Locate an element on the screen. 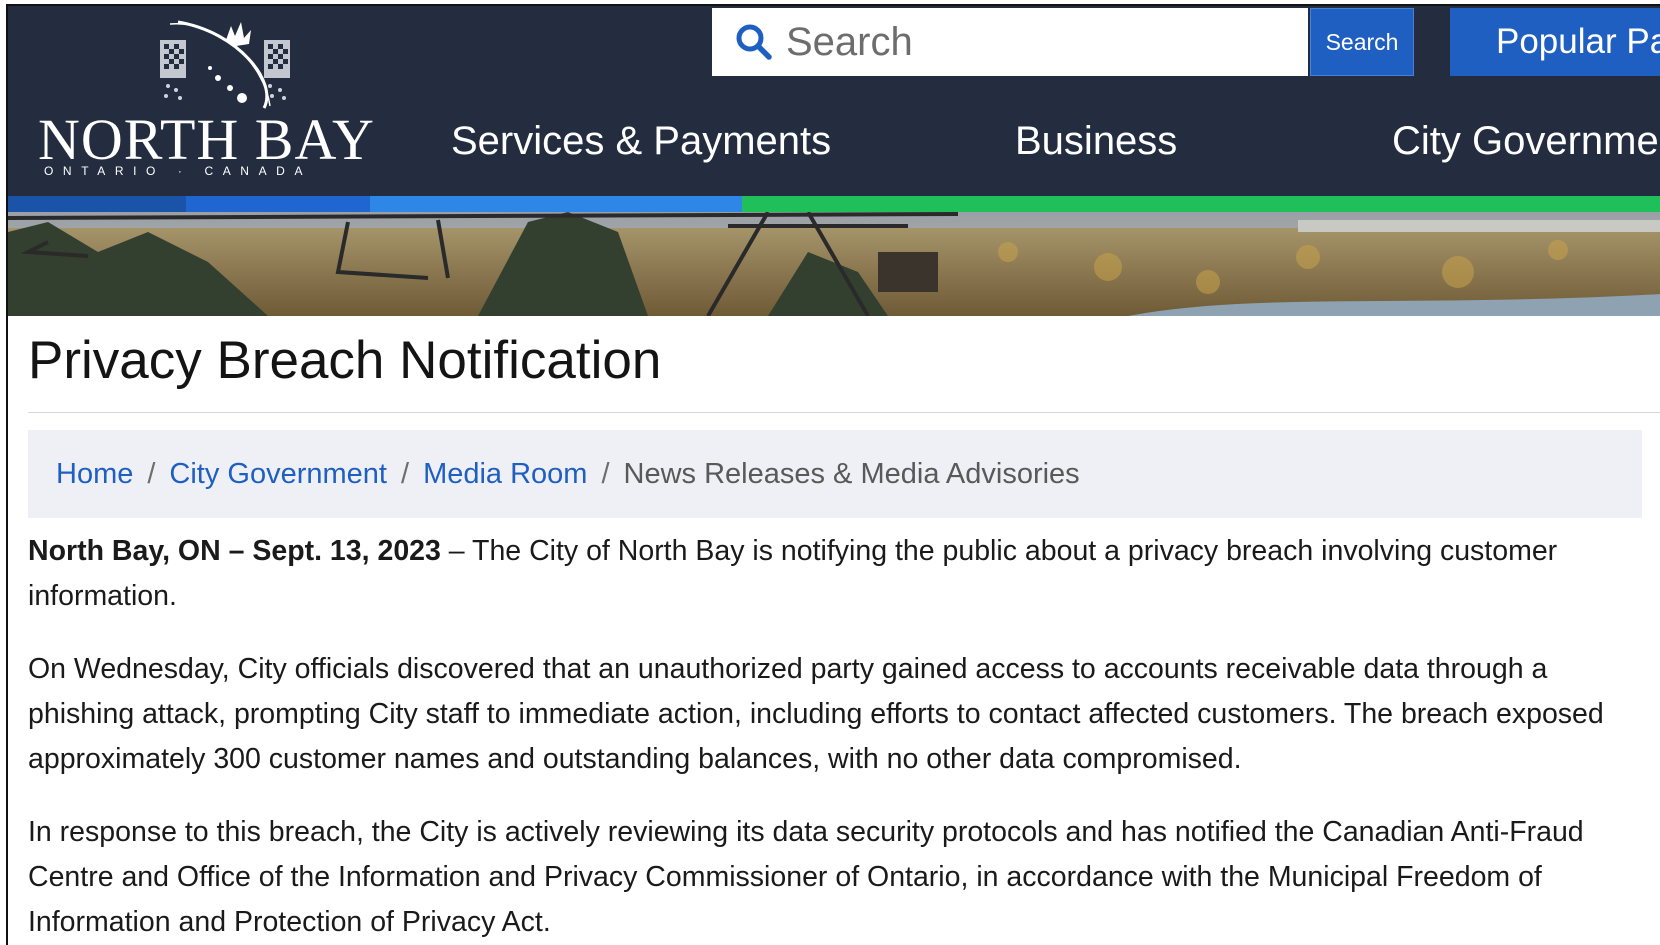  header-color-strip is located at coordinates (834, 204).